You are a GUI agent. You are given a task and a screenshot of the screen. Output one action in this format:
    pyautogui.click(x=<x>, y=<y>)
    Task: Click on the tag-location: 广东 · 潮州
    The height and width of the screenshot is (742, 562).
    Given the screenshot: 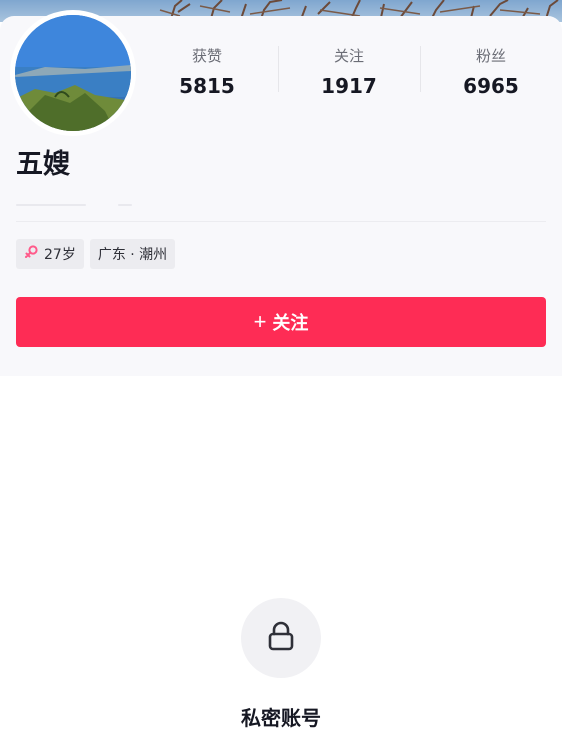 What is the action you would take?
    pyautogui.click(x=132, y=254)
    